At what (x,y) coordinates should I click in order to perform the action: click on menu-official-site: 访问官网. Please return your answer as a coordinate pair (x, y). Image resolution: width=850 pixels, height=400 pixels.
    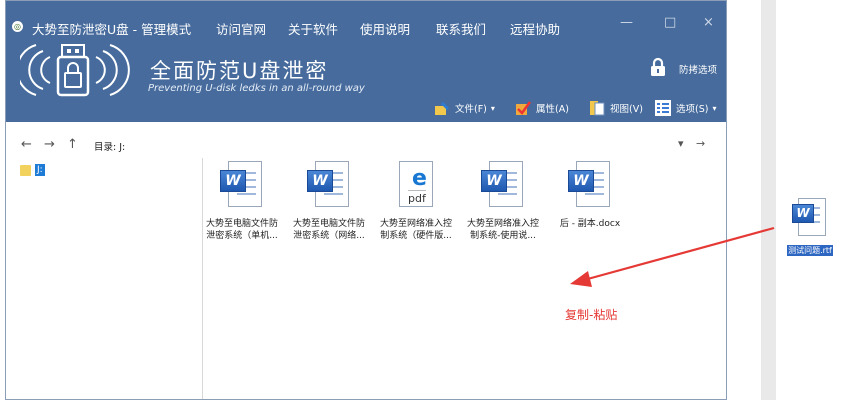
    Looking at the image, I should click on (241, 28).